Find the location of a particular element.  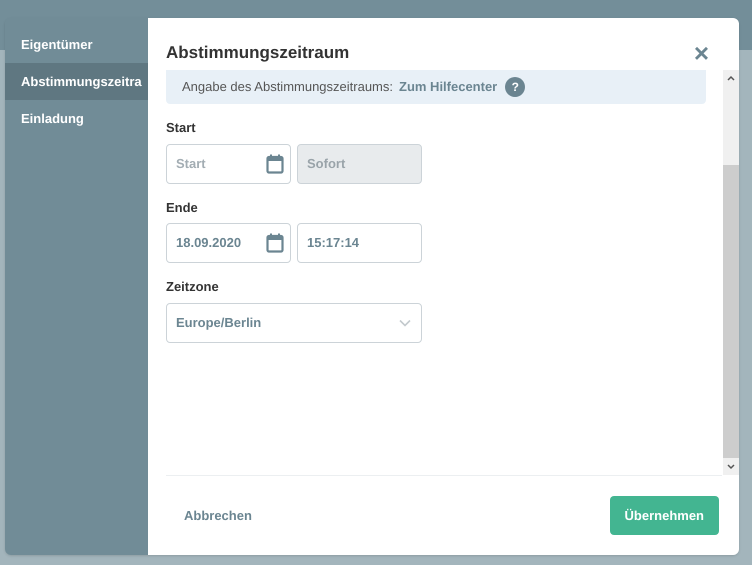

dialog-title: Abstimmungszeitraum is located at coordinates (258, 53).